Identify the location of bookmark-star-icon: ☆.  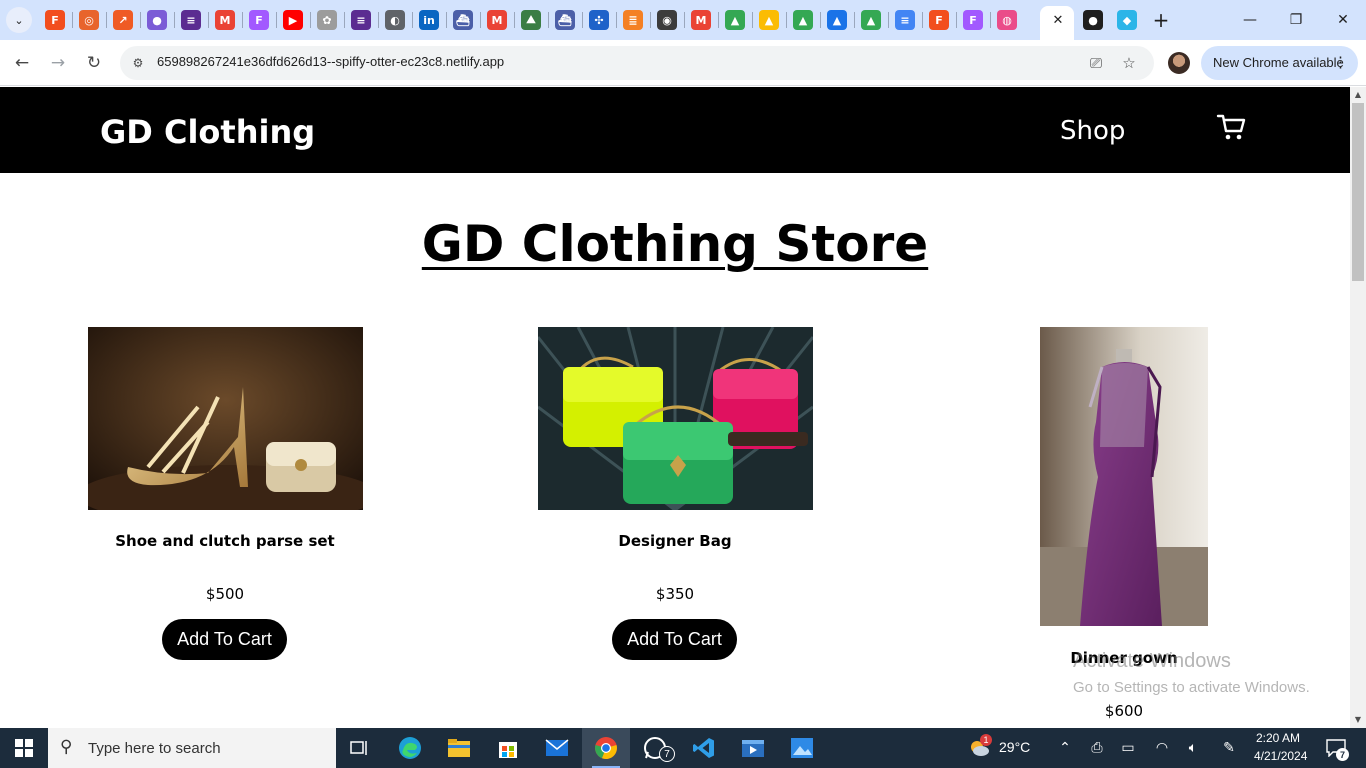
(1129, 63).